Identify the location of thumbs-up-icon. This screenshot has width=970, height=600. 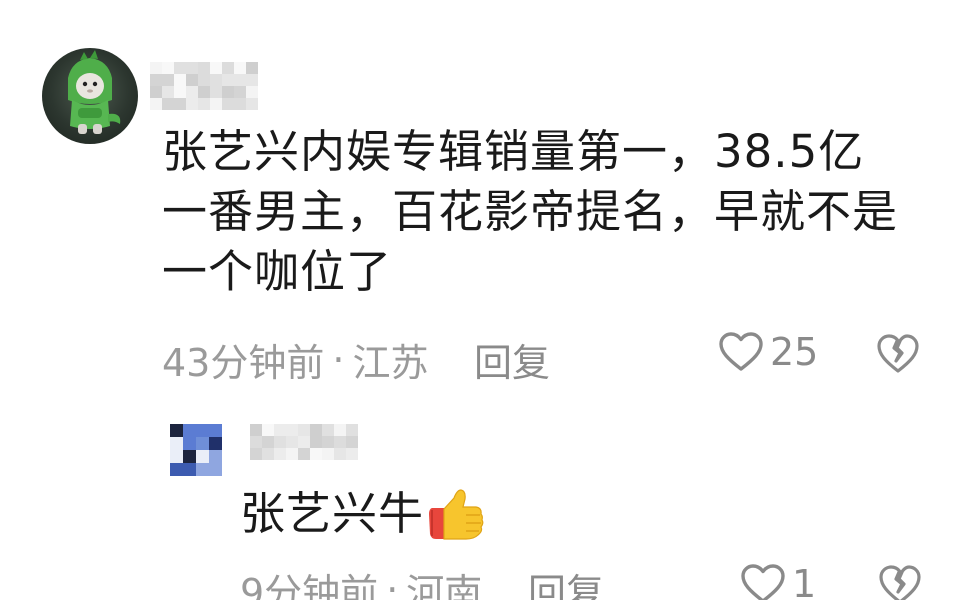
(456, 514).